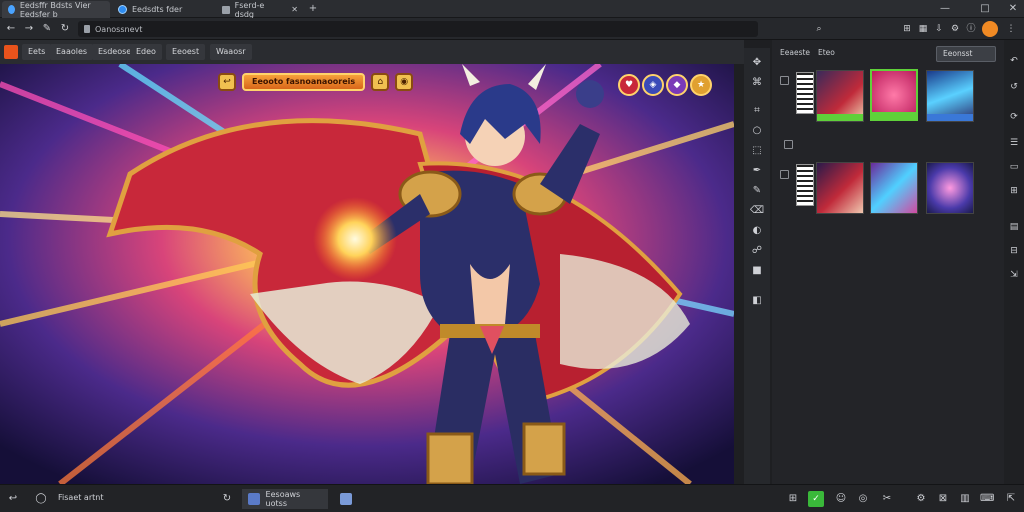 The width and height of the screenshot is (1024, 512). What do you see at coordinates (1011, 499) in the screenshot?
I see `expand-icon: ⇱` at bounding box center [1011, 499].